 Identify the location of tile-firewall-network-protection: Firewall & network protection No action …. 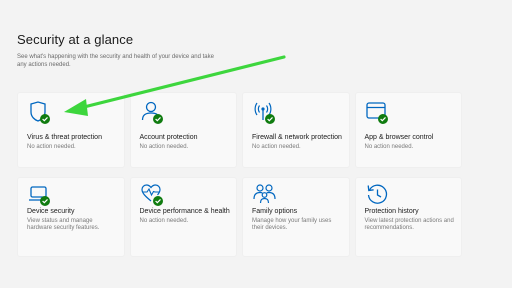
(296, 130).